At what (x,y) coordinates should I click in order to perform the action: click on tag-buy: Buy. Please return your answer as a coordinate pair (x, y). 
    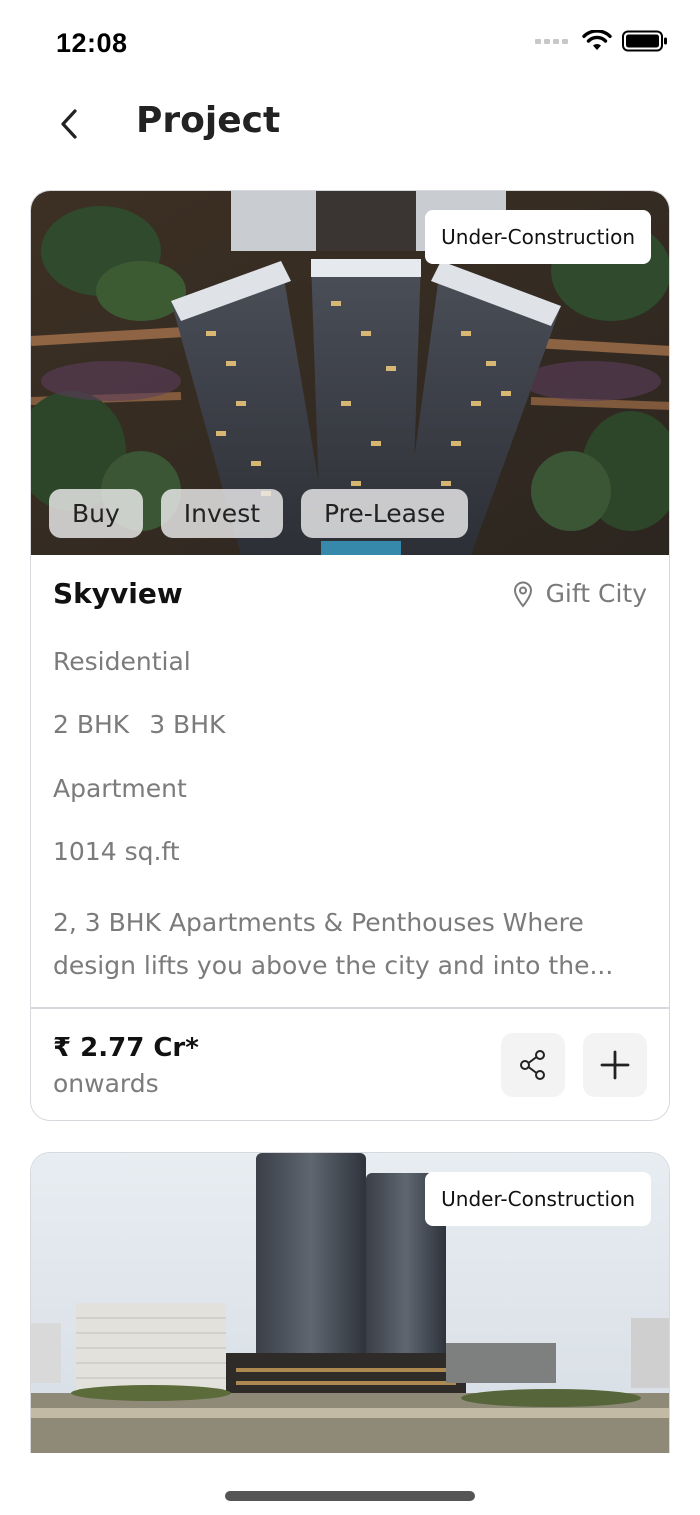
    Looking at the image, I should click on (96, 513).